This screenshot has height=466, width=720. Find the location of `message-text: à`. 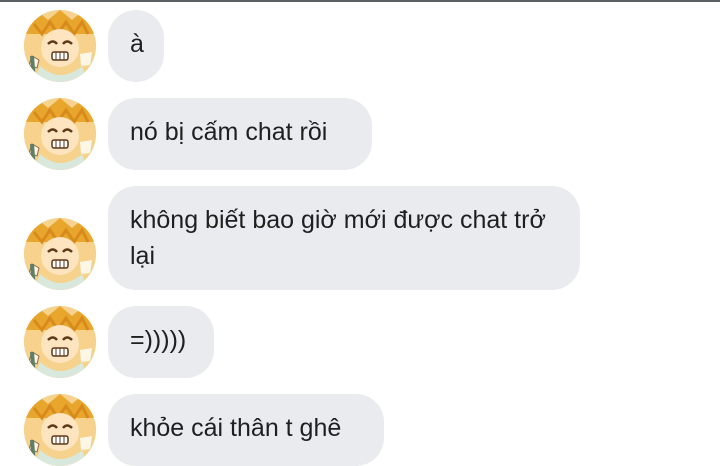

message-text: à is located at coordinates (137, 44).